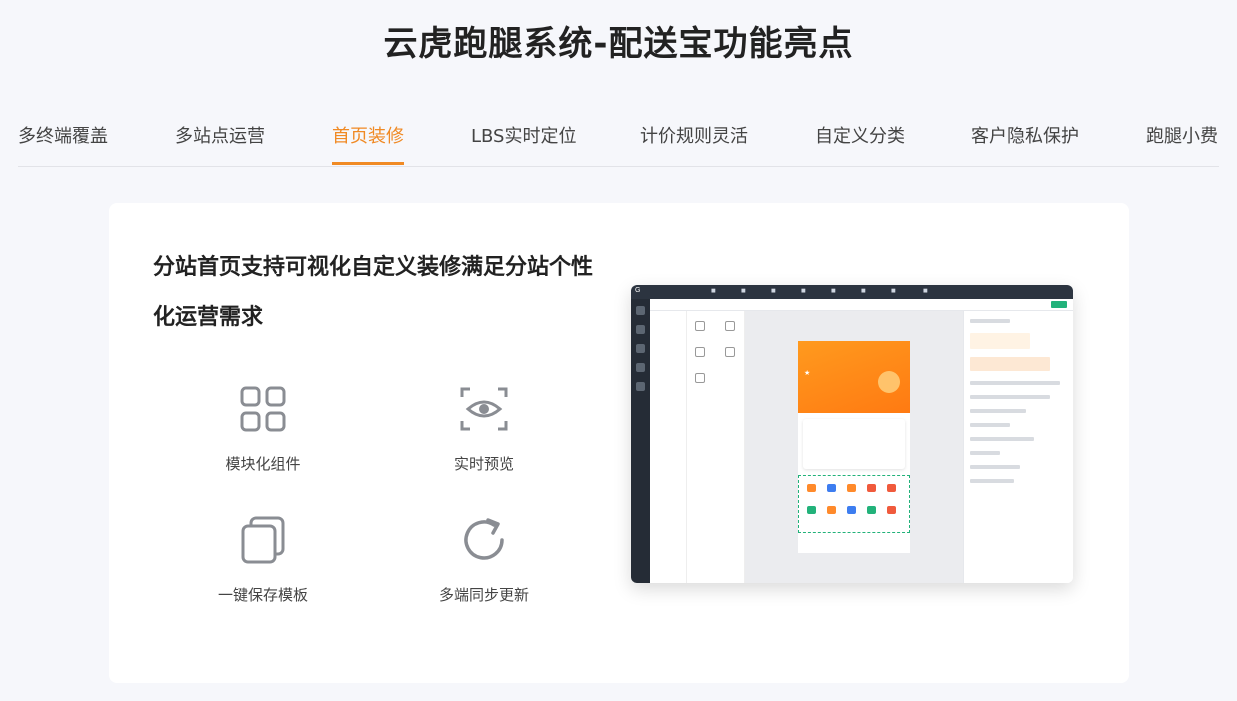  Describe the element at coordinates (220, 135) in the screenshot. I see `tab-multi-site: 多站点运营` at that location.